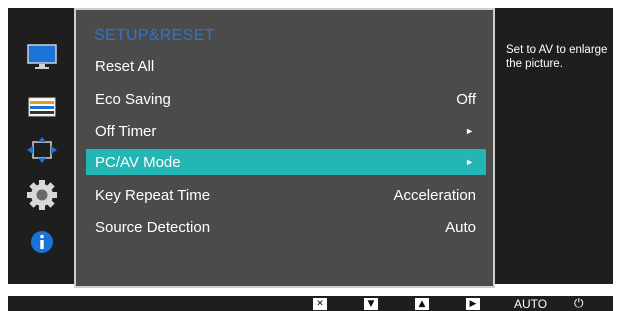 The height and width of the screenshot is (311, 621). What do you see at coordinates (286, 162) in the screenshot?
I see `menu-item-pc-av-mode: PC/AV Mode ►` at bounding box center [286, 162].